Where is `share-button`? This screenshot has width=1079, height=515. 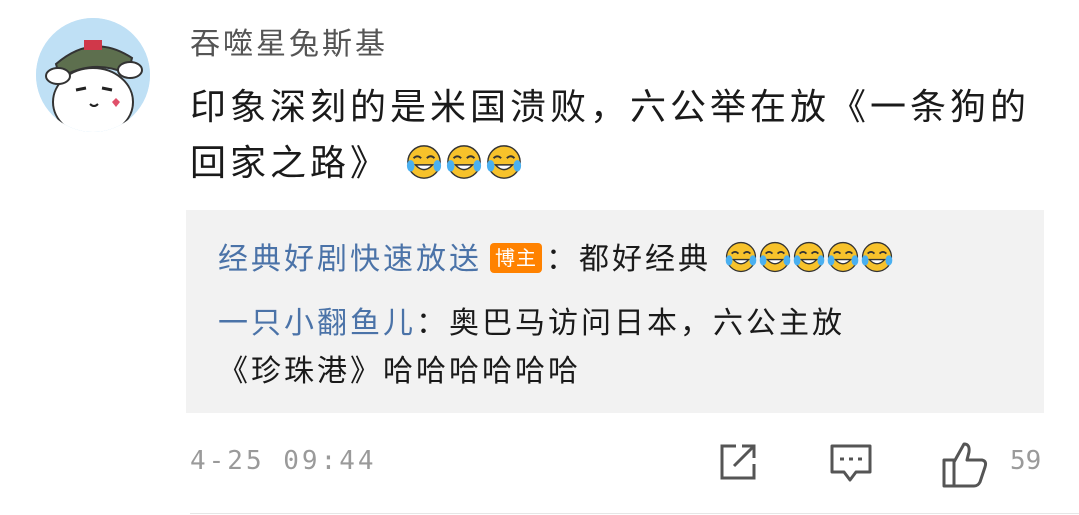
share-button is located at coordinates (738, 462).